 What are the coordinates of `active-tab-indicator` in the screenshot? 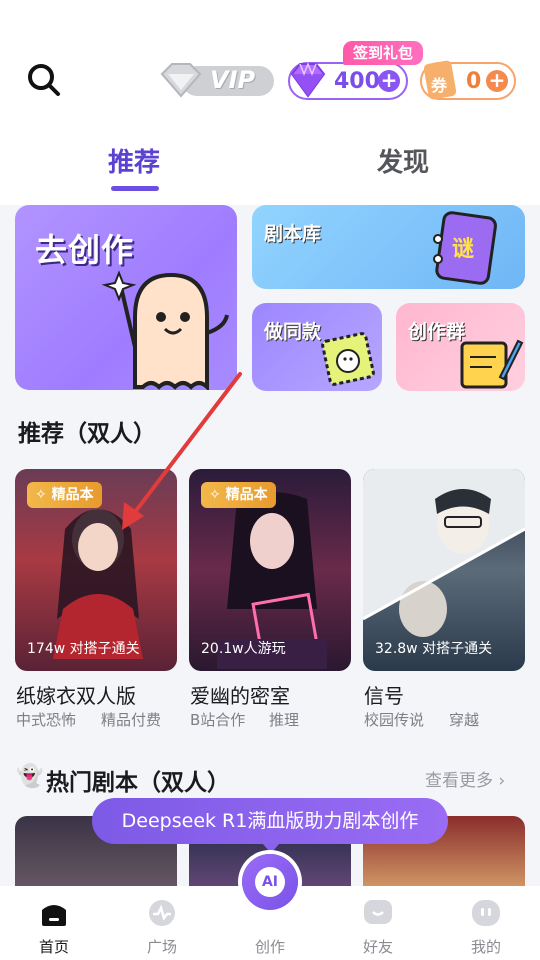 It's located at (135, 188).